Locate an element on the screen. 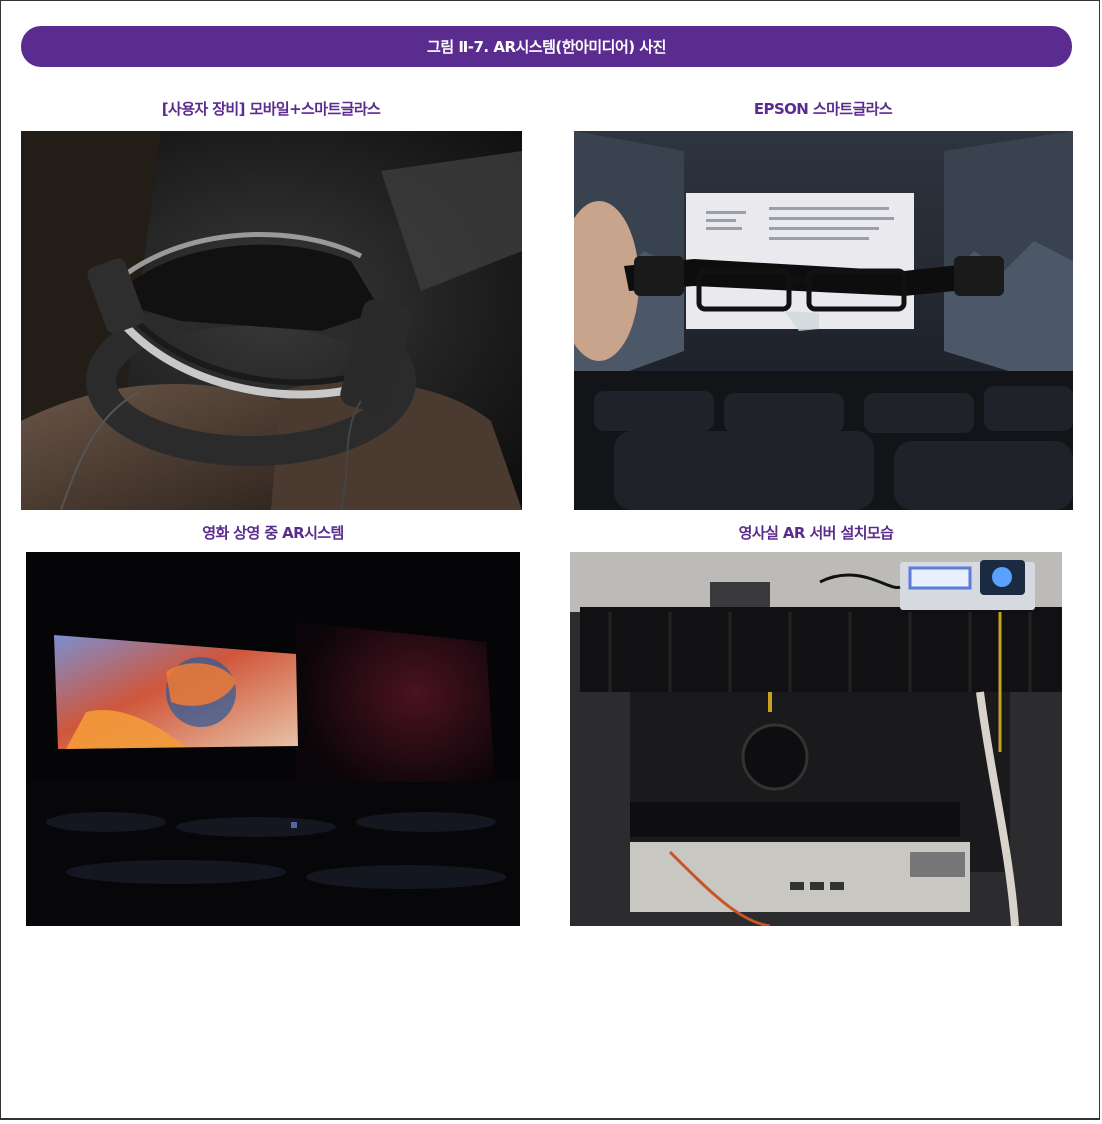 The width and height of the screenshot is (1102, 1124). photo-screening-image is located at coordinates (273, 739).